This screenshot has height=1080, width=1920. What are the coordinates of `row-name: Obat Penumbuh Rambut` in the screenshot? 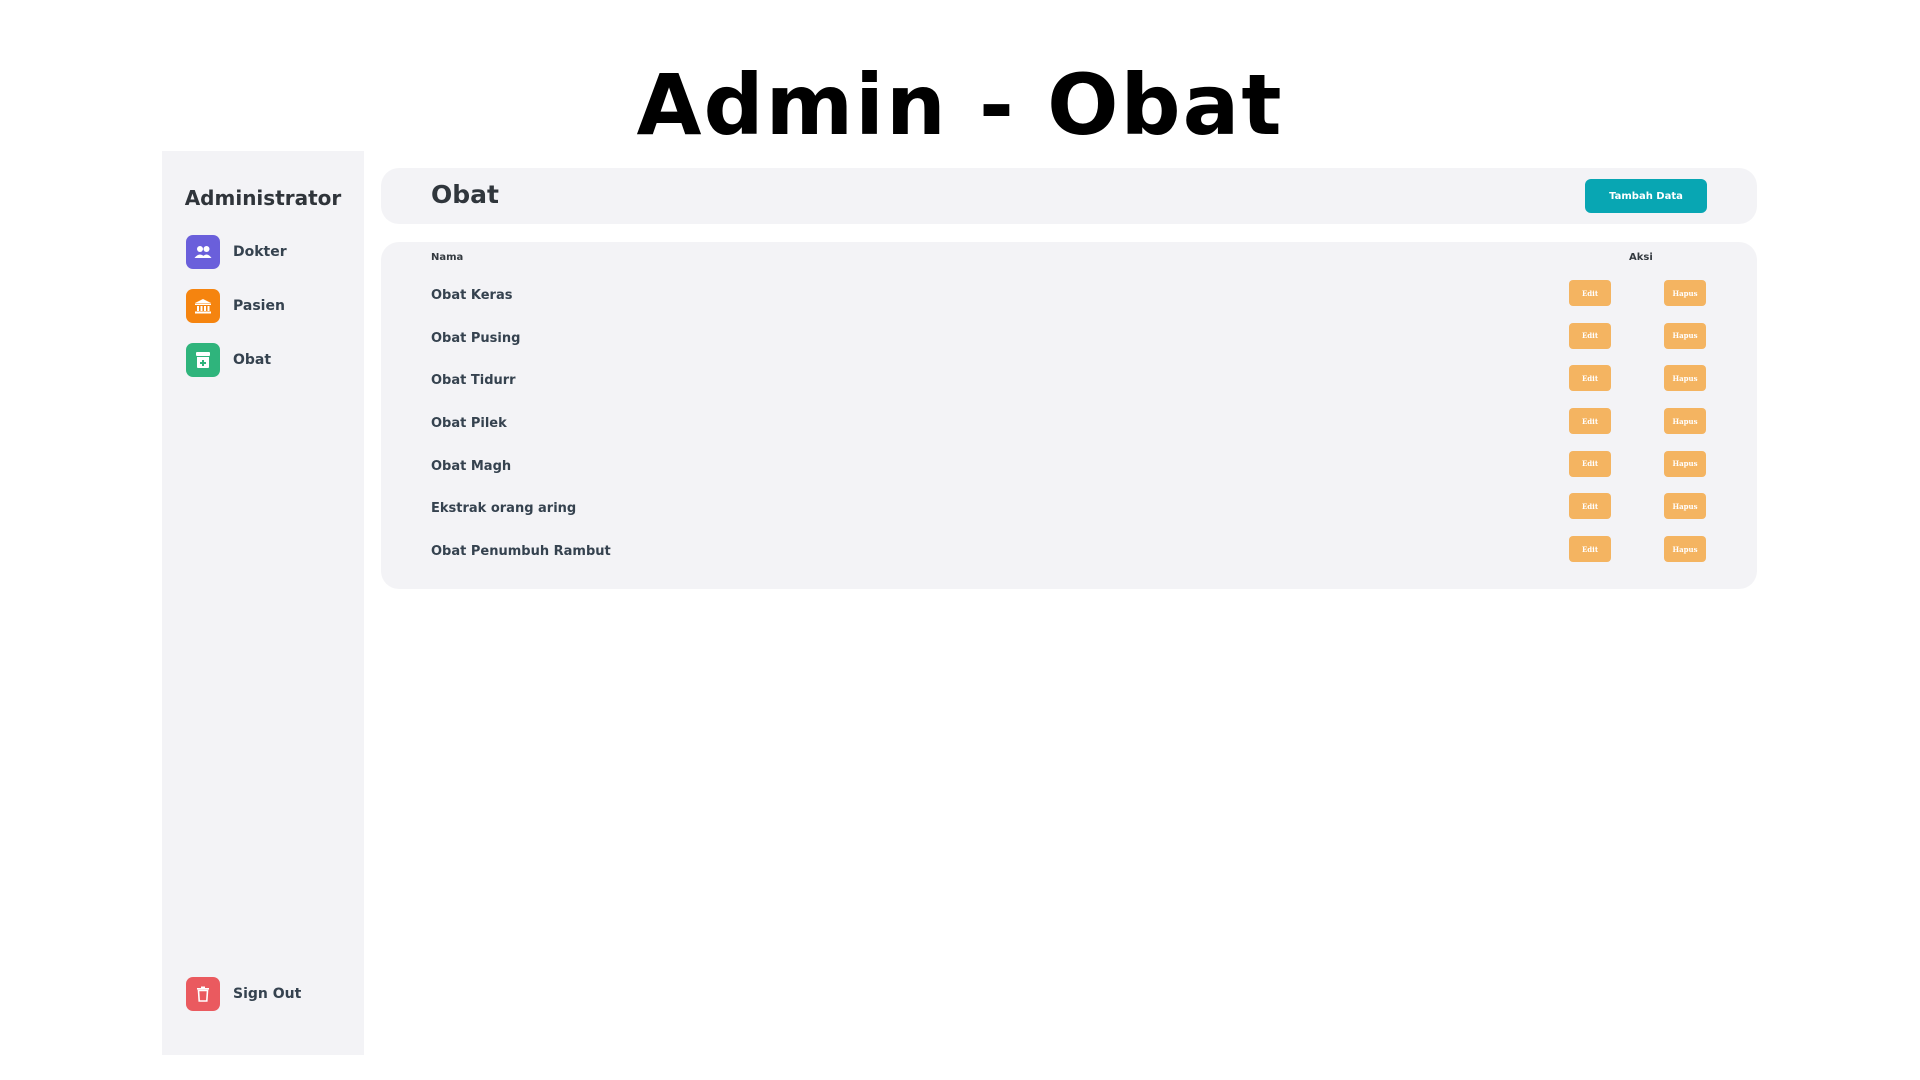 It's located at (521, 552).